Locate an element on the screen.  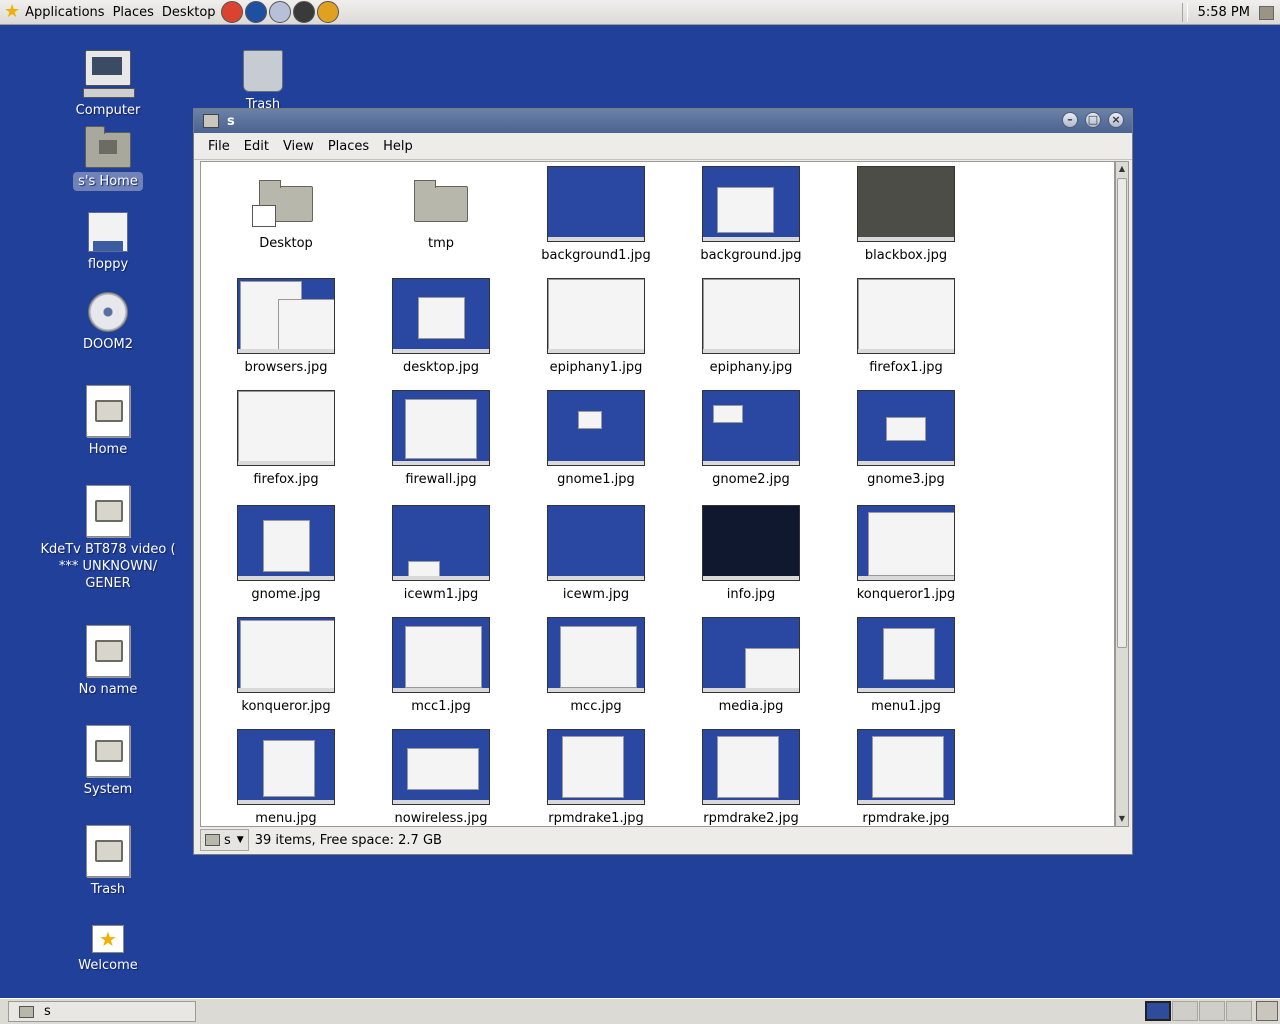
folder-item: Desktop is located at coordinates (286, 208).